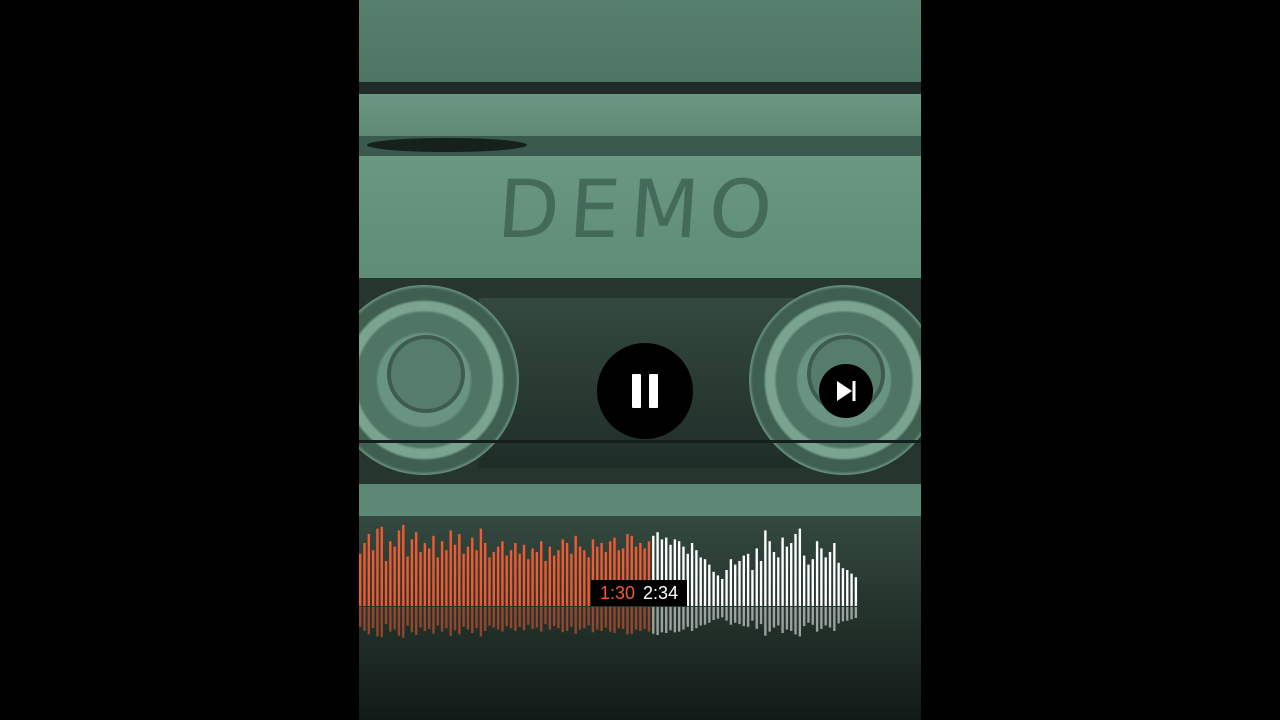 This screenshot has width=1280, height=720. What do you see at coordinates (645, 391) in the screenshot?
I see `pause-button` at bounding box center [645, 391].